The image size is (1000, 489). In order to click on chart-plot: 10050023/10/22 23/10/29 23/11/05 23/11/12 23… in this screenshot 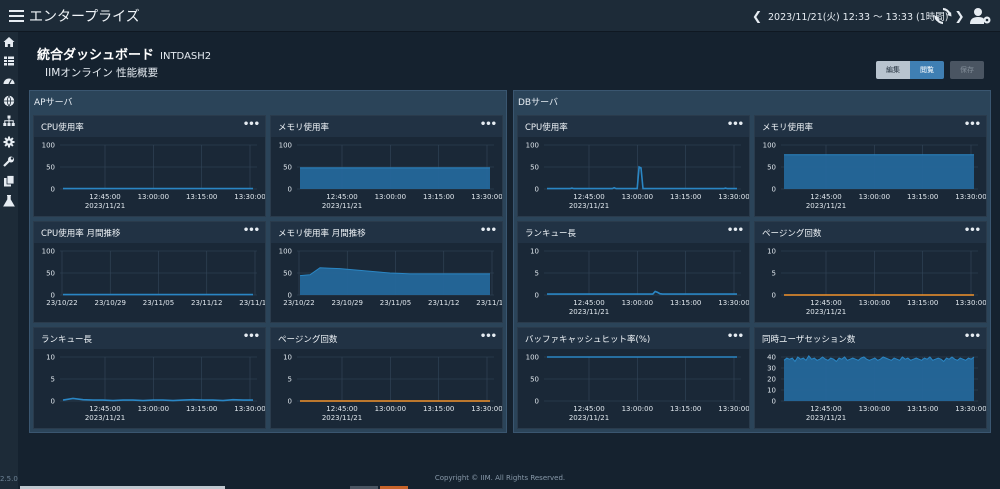, I will do `click(390, 278)`.